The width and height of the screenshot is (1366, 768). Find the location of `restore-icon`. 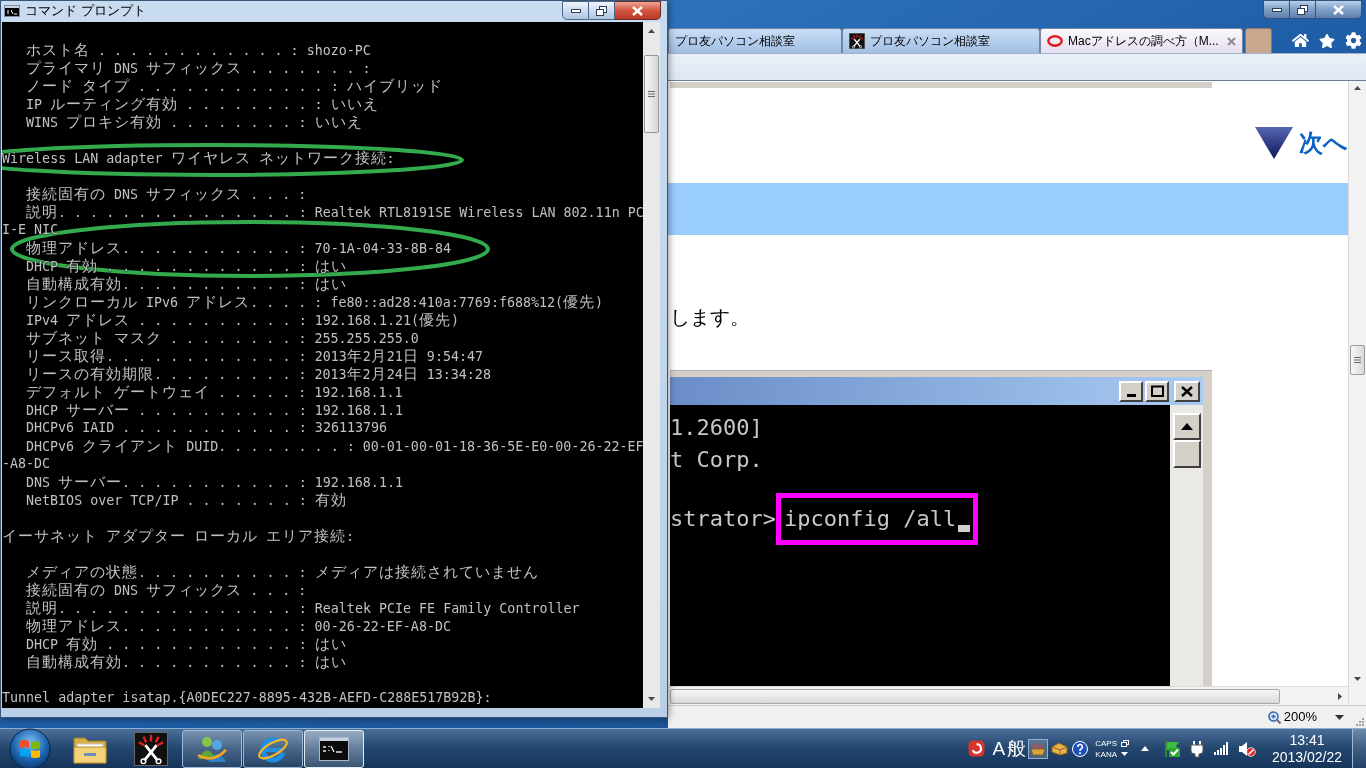

restore-icon is located at coordinates (601, 10).